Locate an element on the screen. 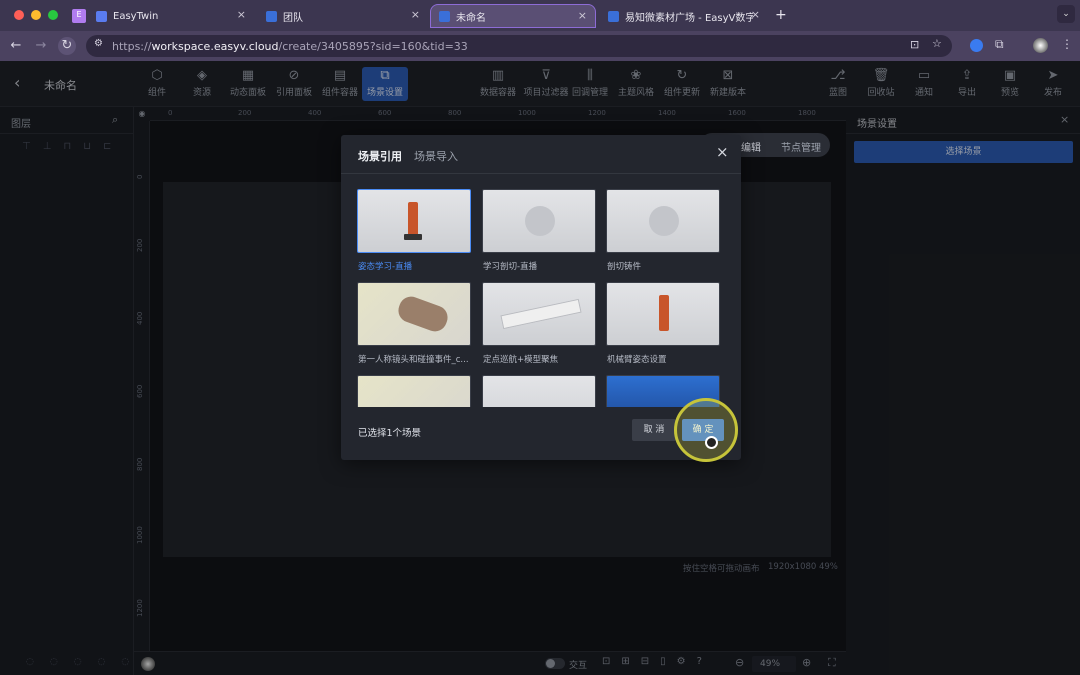  url-path: /create/3405895?sid=160&tid=33 is located at coordinates (373, 46).